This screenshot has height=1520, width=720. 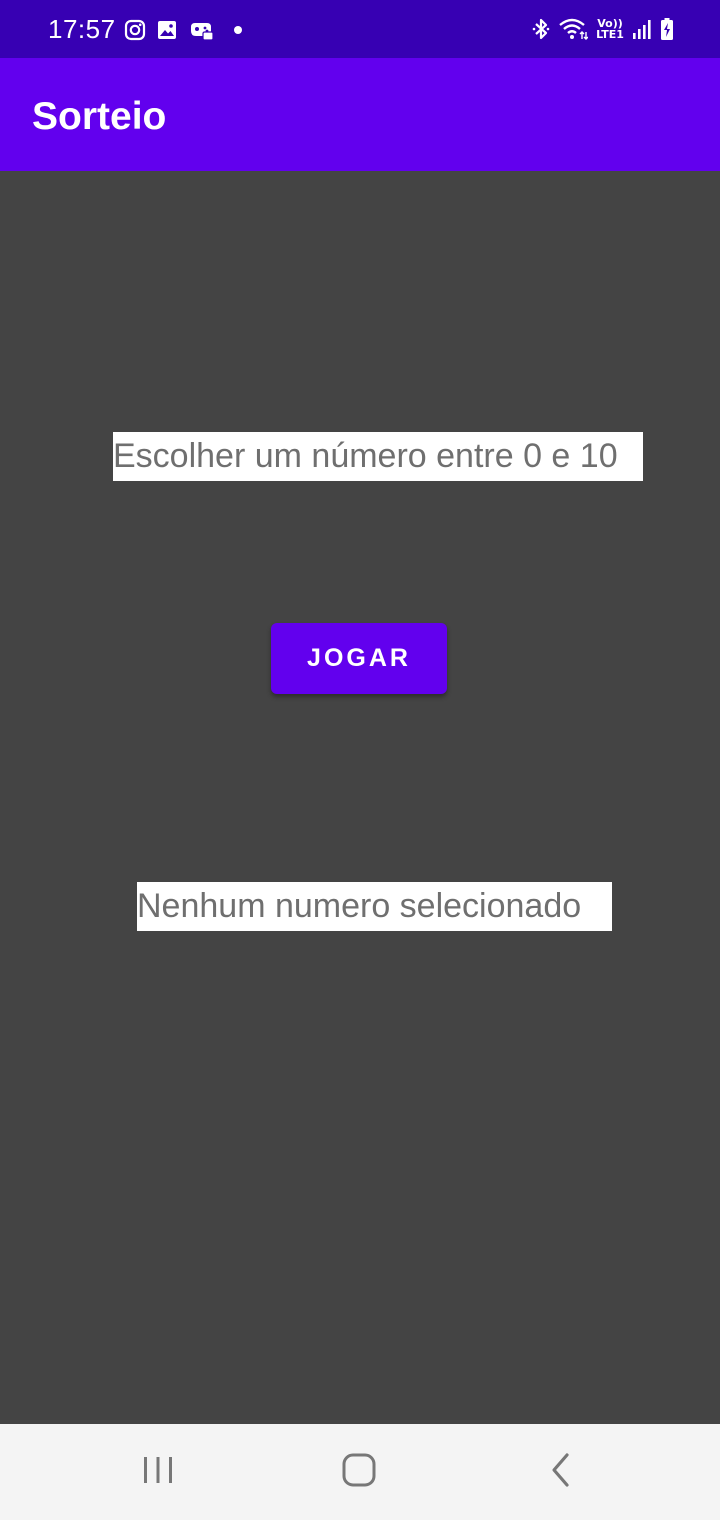 I want to click on app-bar: Sorteio, so click(x=360, y=114).